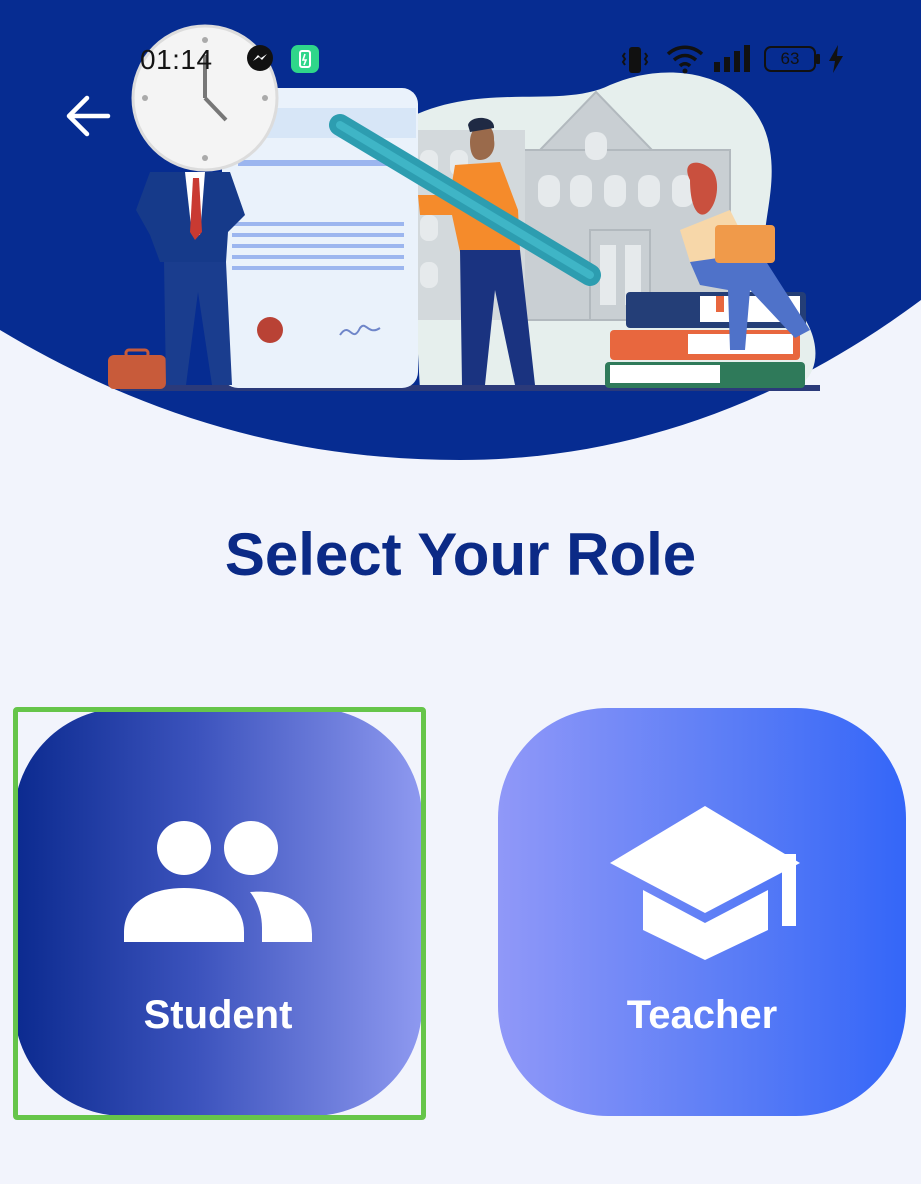  What do you see at coordinates (635, 60) in the screenshot?
I see `vibrate-icon` at bounding box center [635, 60].